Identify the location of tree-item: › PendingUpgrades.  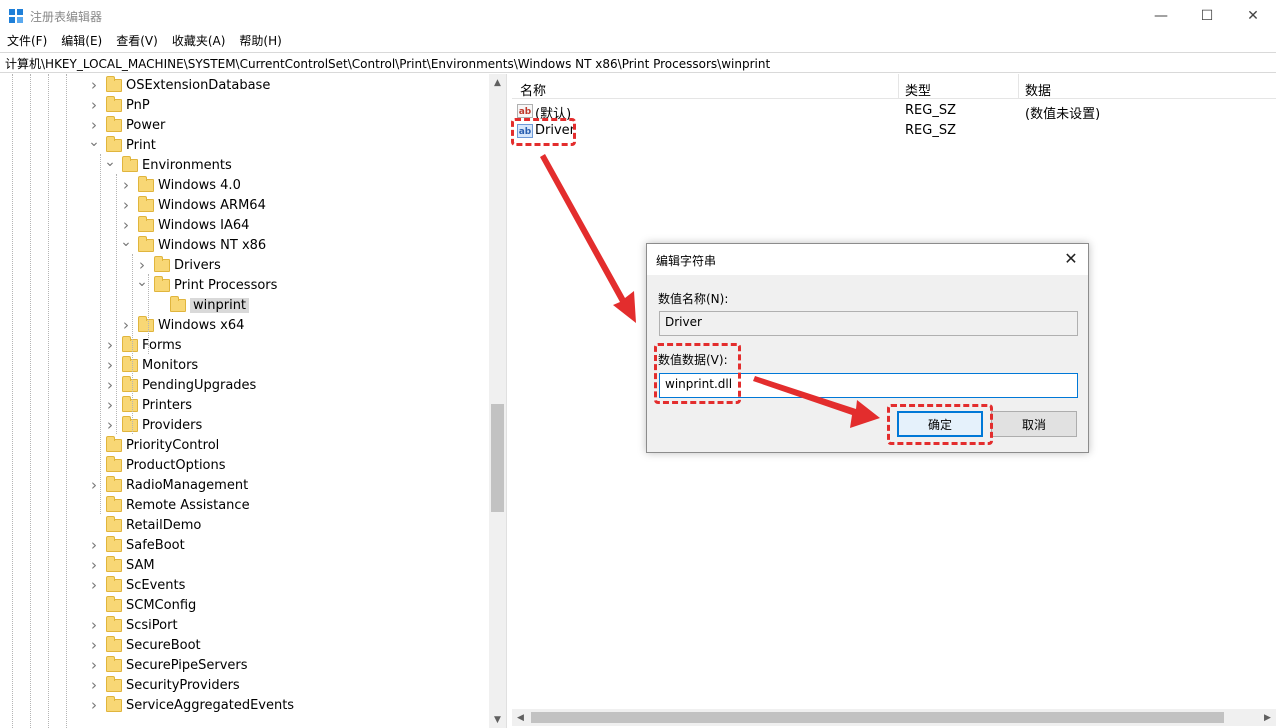
(180, 385).